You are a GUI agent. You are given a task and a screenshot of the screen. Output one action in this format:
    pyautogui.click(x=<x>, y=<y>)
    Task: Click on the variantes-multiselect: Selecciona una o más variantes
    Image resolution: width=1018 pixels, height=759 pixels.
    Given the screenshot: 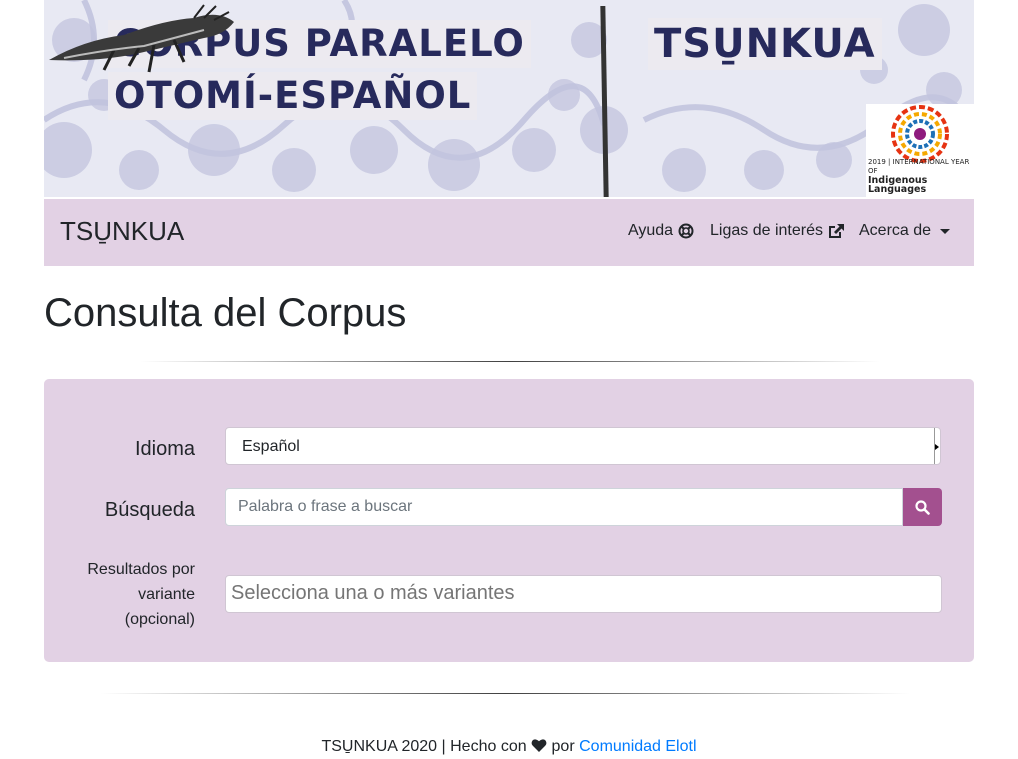 What is the action you would take?
    pyautogui.click(x=583, y=594)
    